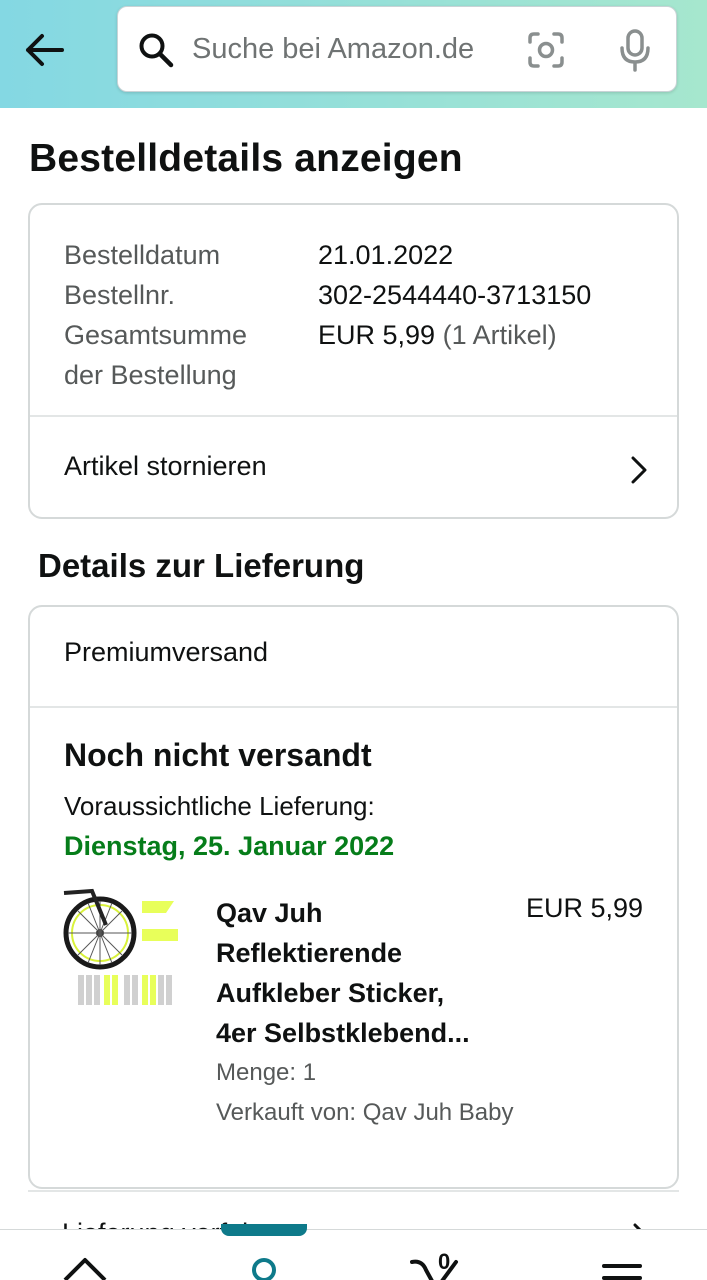  I want to click on order-item-count: (1 Artikel), so click(499, 335).